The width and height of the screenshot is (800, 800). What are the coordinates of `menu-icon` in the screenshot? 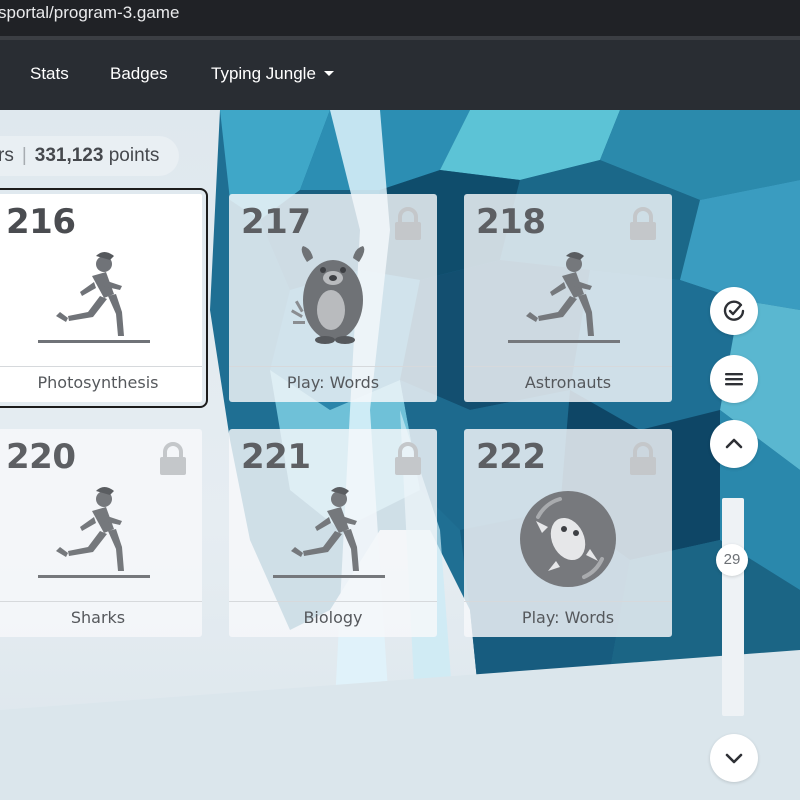 It's located at (734, 379).